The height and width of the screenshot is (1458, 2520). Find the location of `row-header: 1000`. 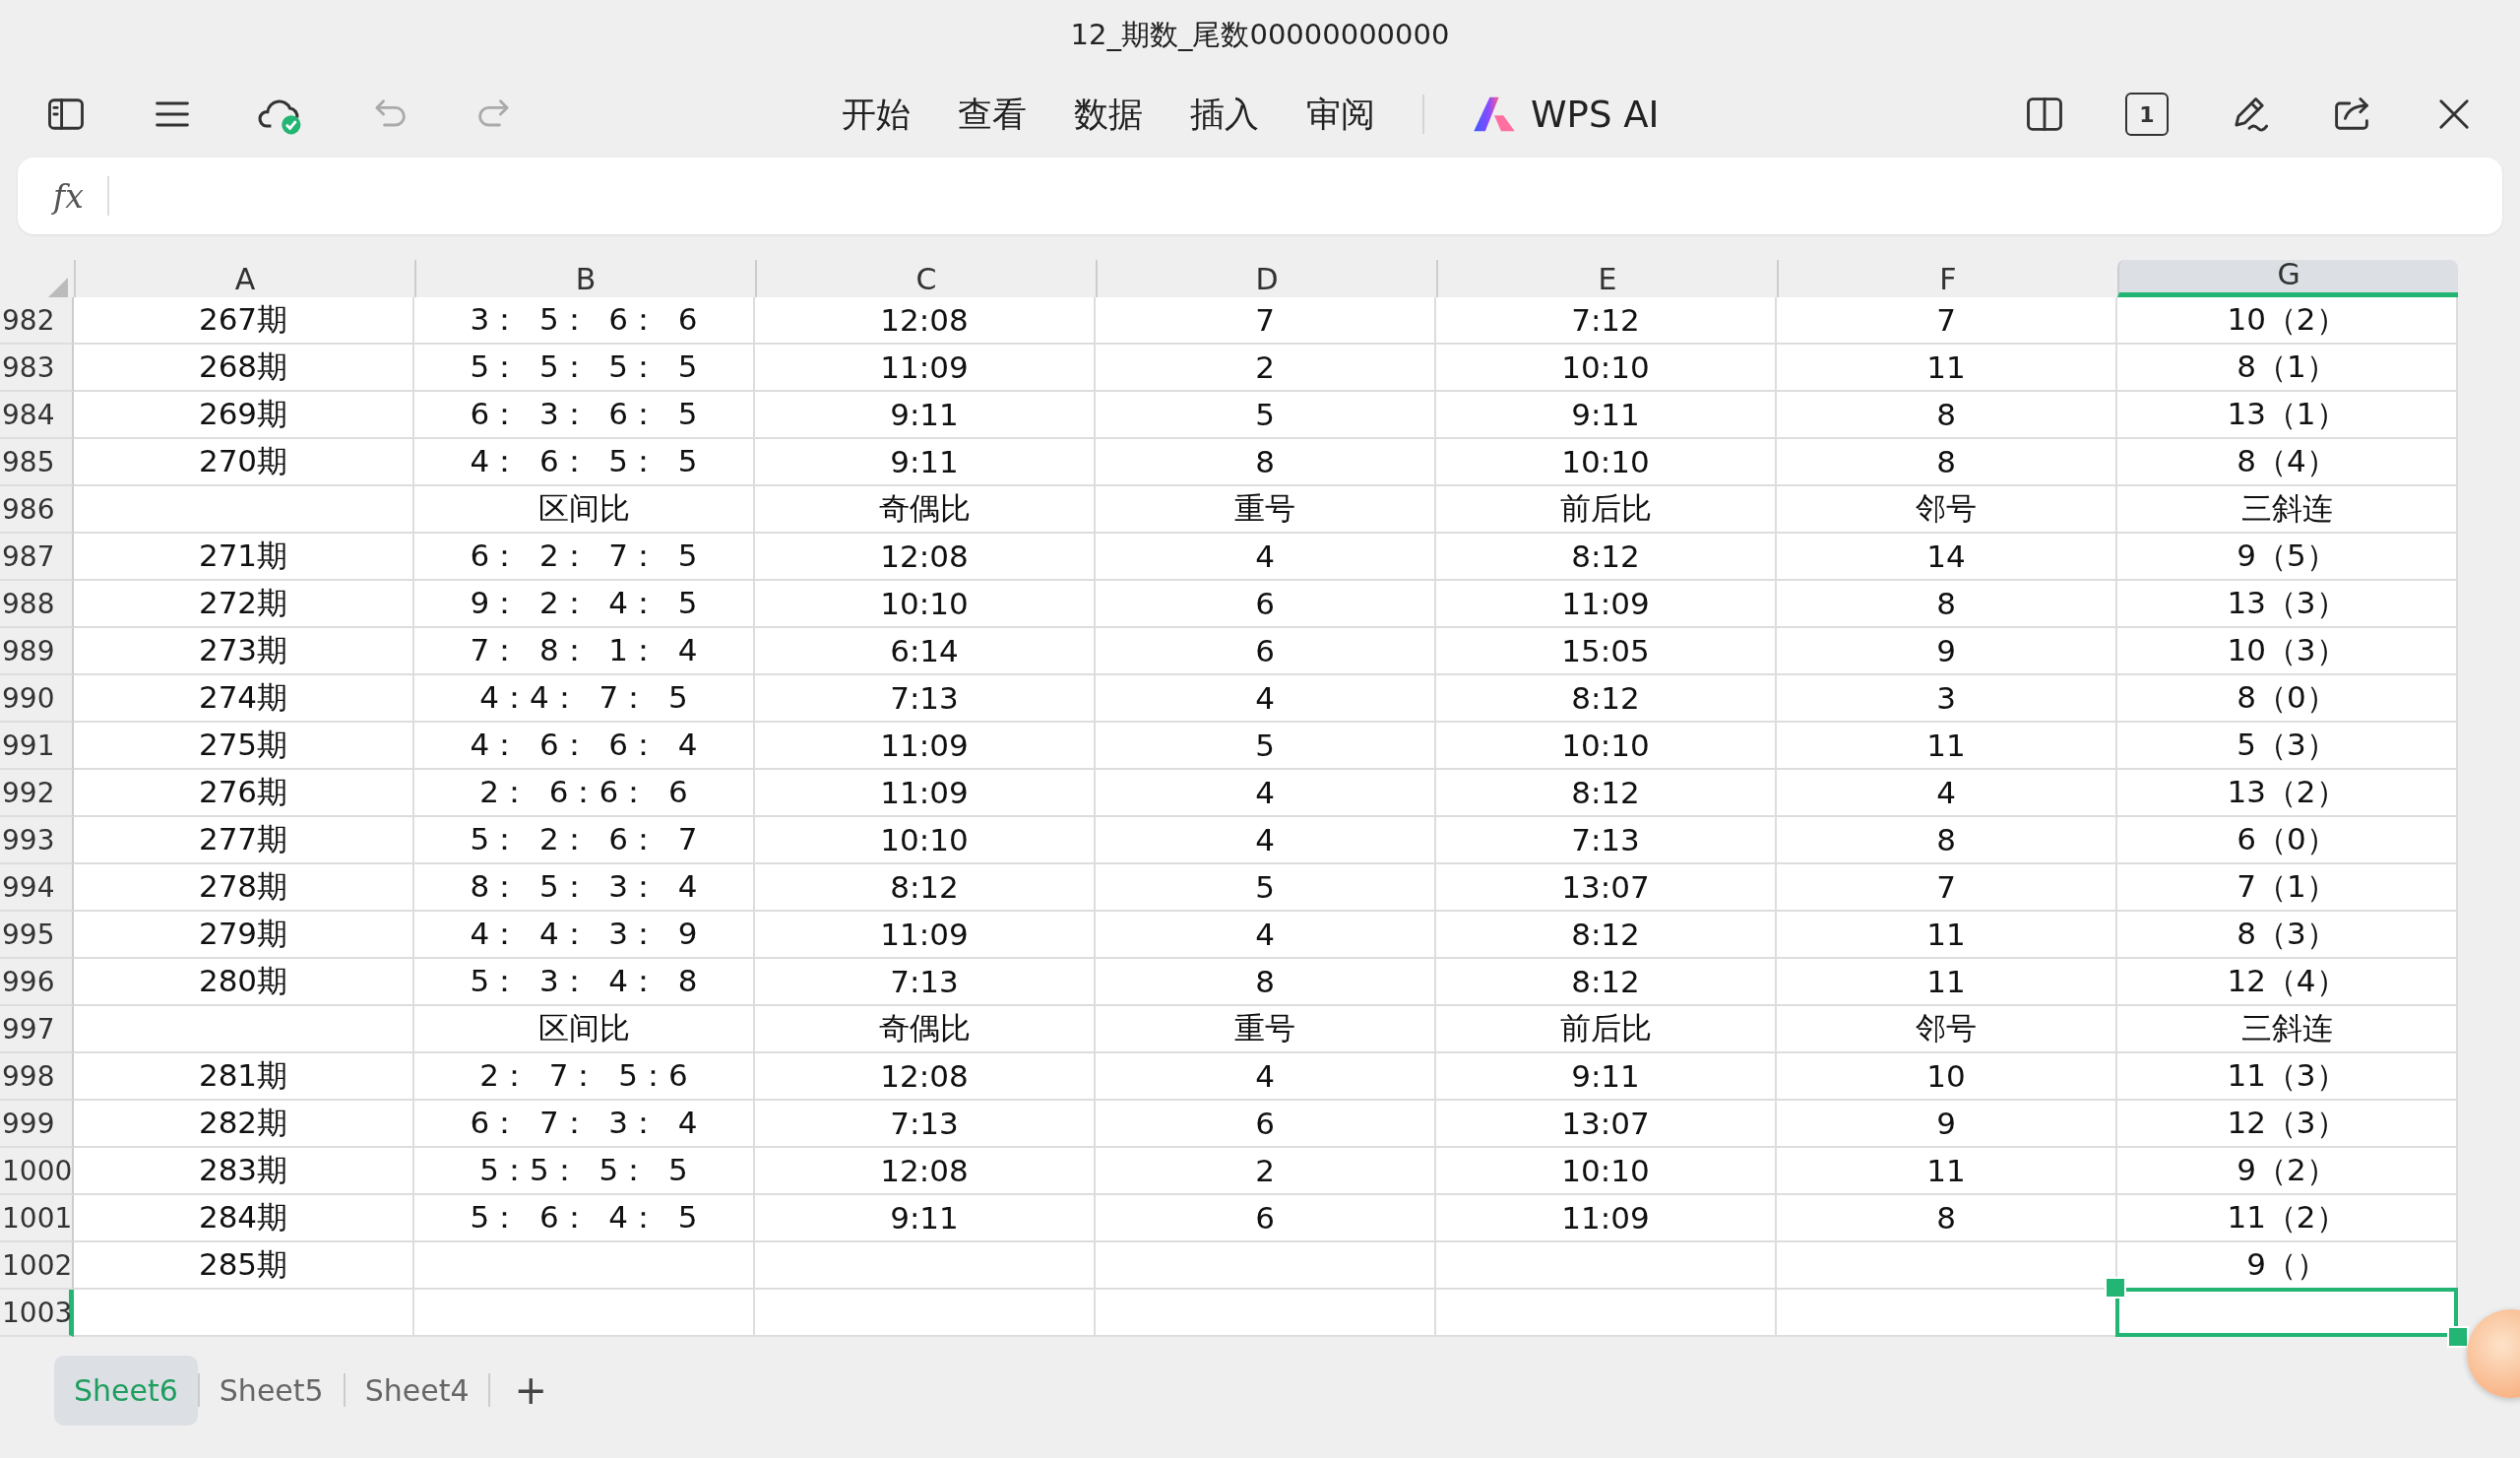

row-header: 1000 is located at coordinates (37, 1171).